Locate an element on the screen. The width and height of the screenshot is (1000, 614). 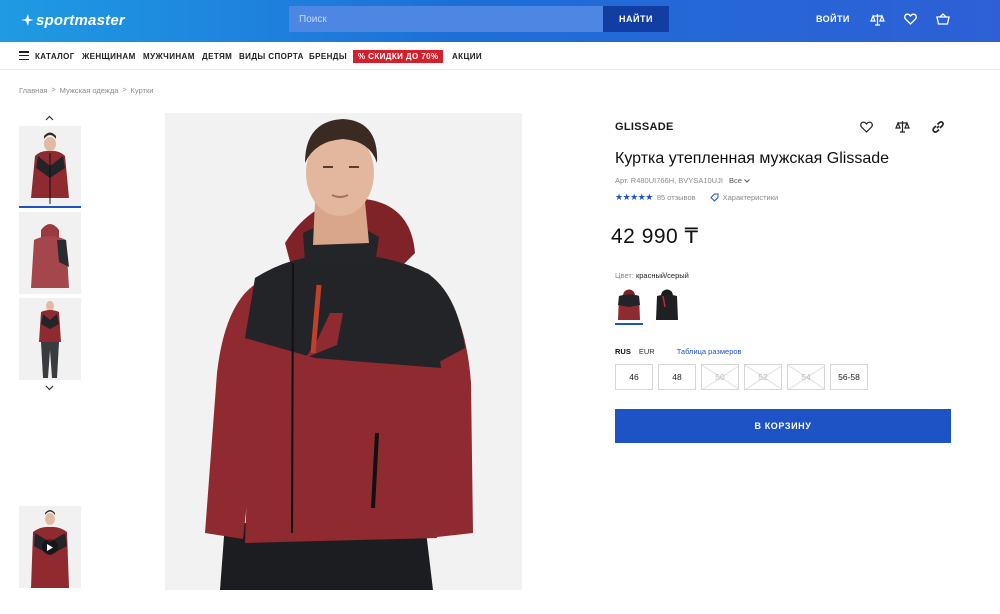
product-rating: ★★★★★ 85 отзывов Характеристики is located at coordinates (696, 197).